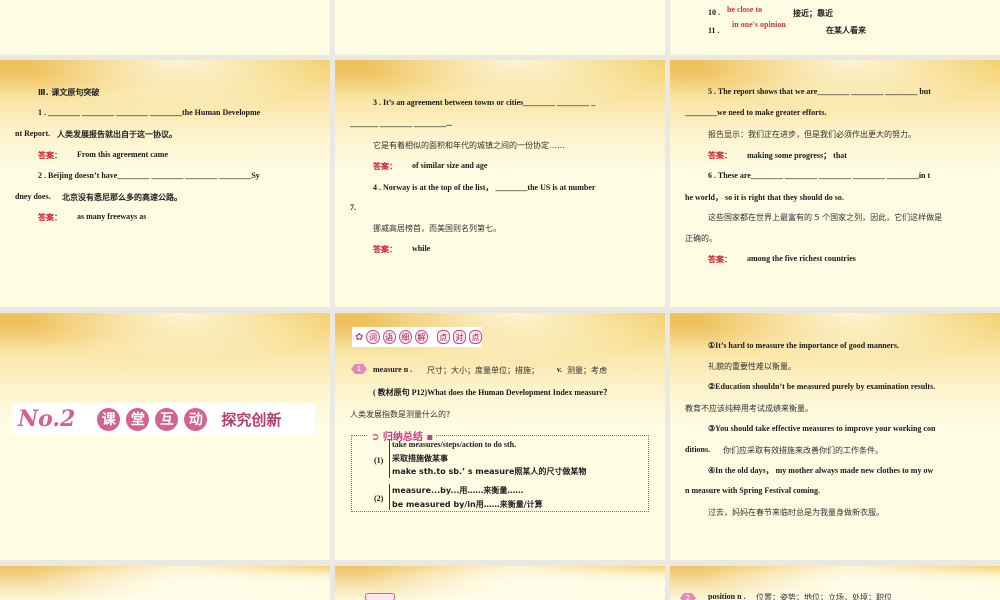 The height and width of the screenshot is (600, 1000). What do you see at coordinates (389, 337) in the screenshot?
I see `header-char: 语` at bounding box center [389, 337].